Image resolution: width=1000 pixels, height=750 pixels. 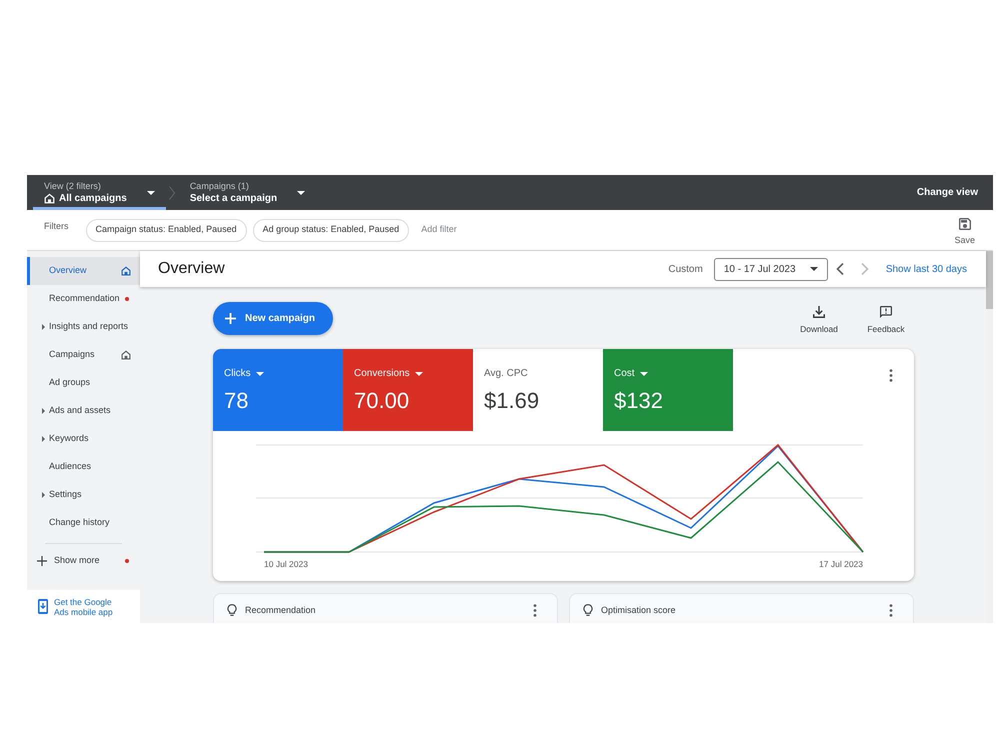 What do you see at coordinates (886, 319) in the screenshot?
I see `feedback-button: Feedback` at bounding box center [886, 319].